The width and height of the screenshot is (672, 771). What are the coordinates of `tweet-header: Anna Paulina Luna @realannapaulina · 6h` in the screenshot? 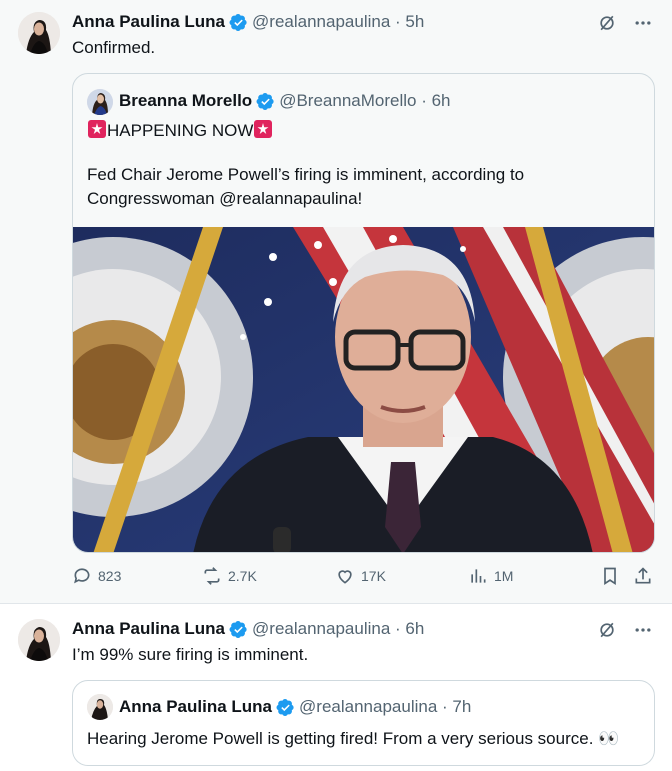 It's located at (248, 629).